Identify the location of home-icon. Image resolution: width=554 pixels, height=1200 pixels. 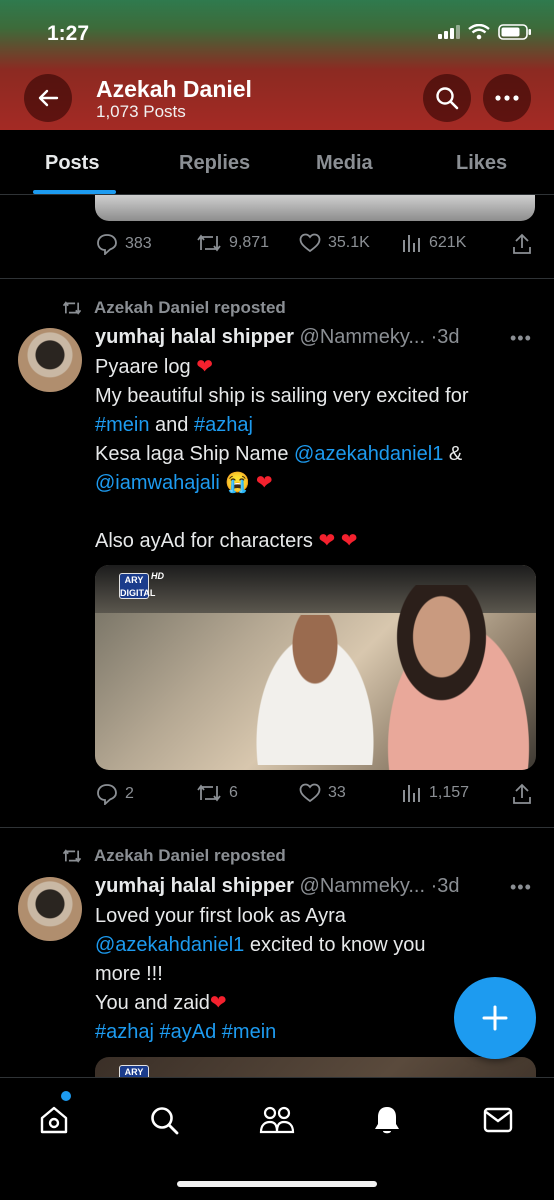
(54, 1120).